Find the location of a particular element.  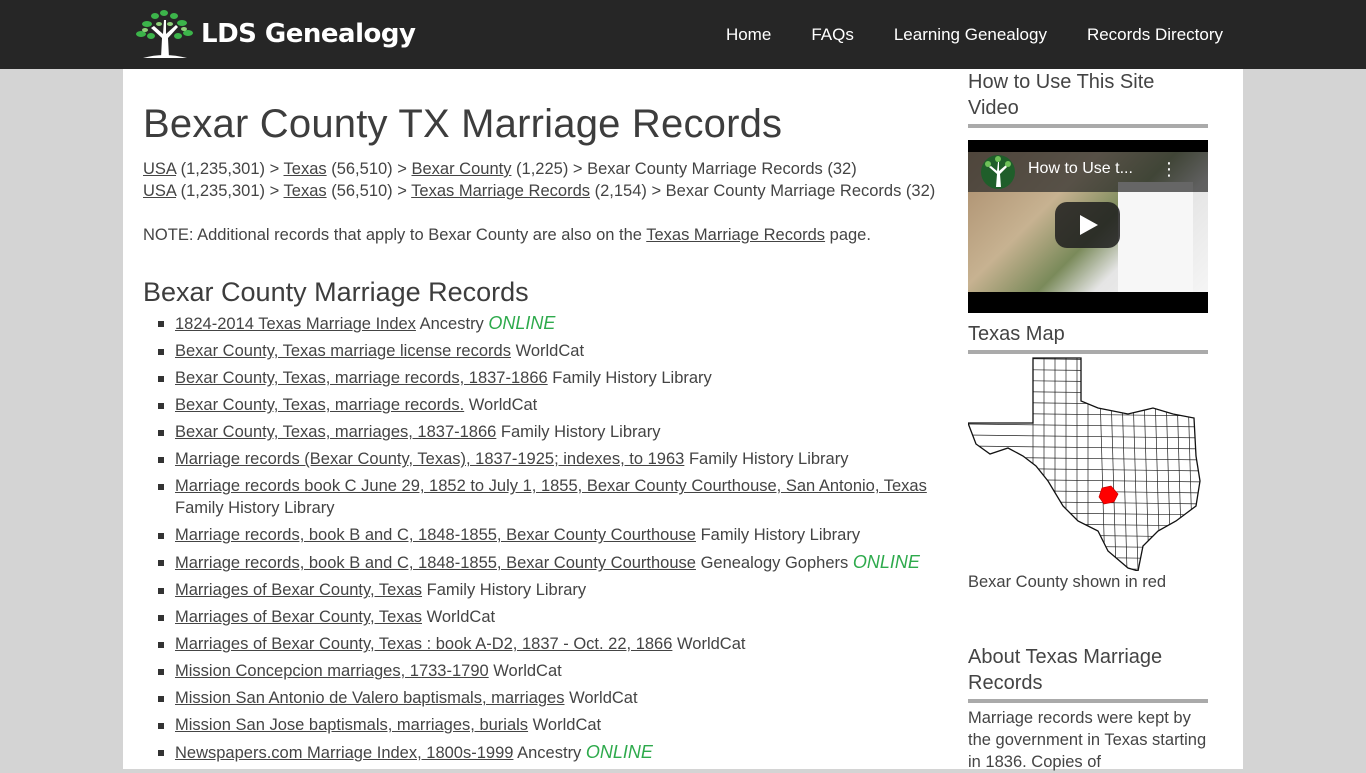

texas-map-image is located at coordinates (1084, 464).